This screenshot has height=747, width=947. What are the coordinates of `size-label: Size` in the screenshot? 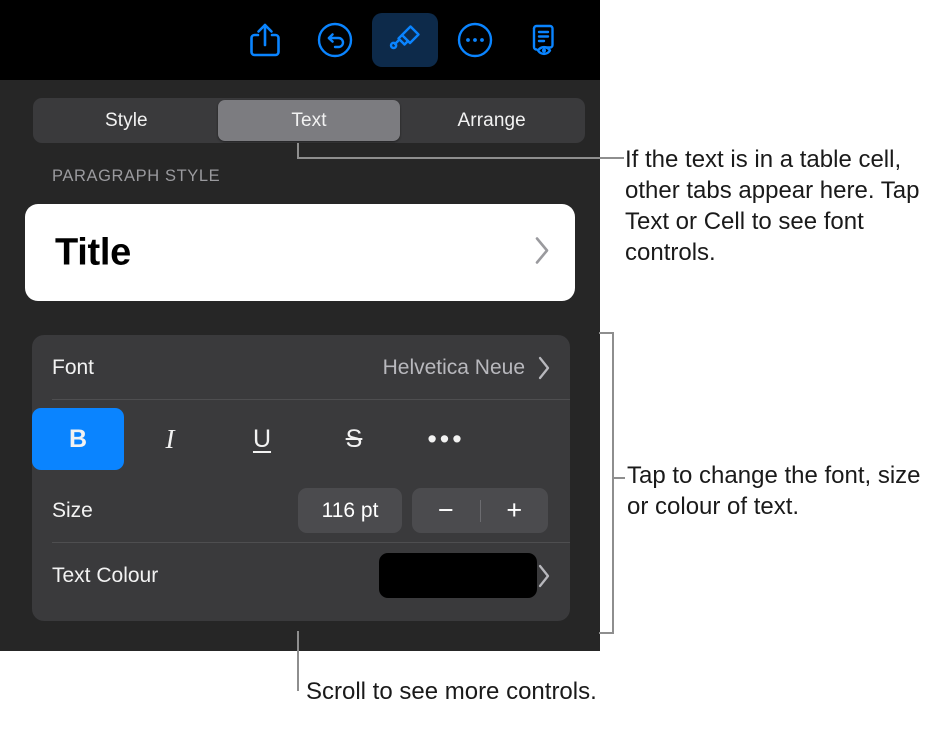 It's located at (72, 510).